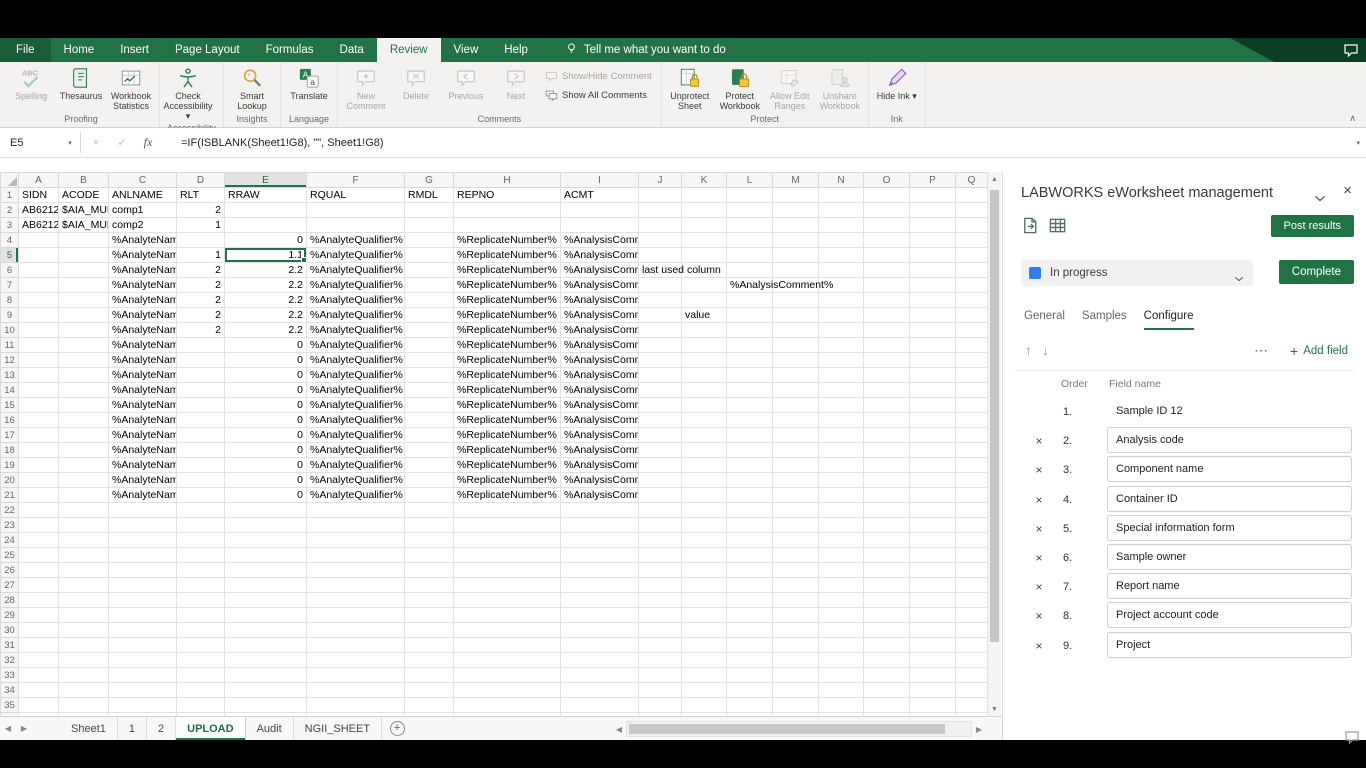 The width and height of the screenshot is (1366, 768). I want to click on cell-N29, so click(841, 615).